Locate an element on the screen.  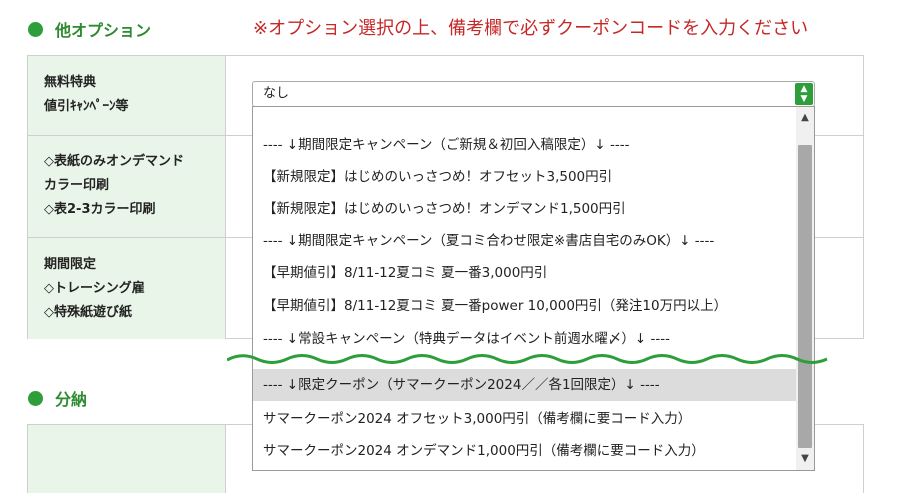
row-label-line: ◇特殊紙遊び紙 is located at coordinates (88, 312).